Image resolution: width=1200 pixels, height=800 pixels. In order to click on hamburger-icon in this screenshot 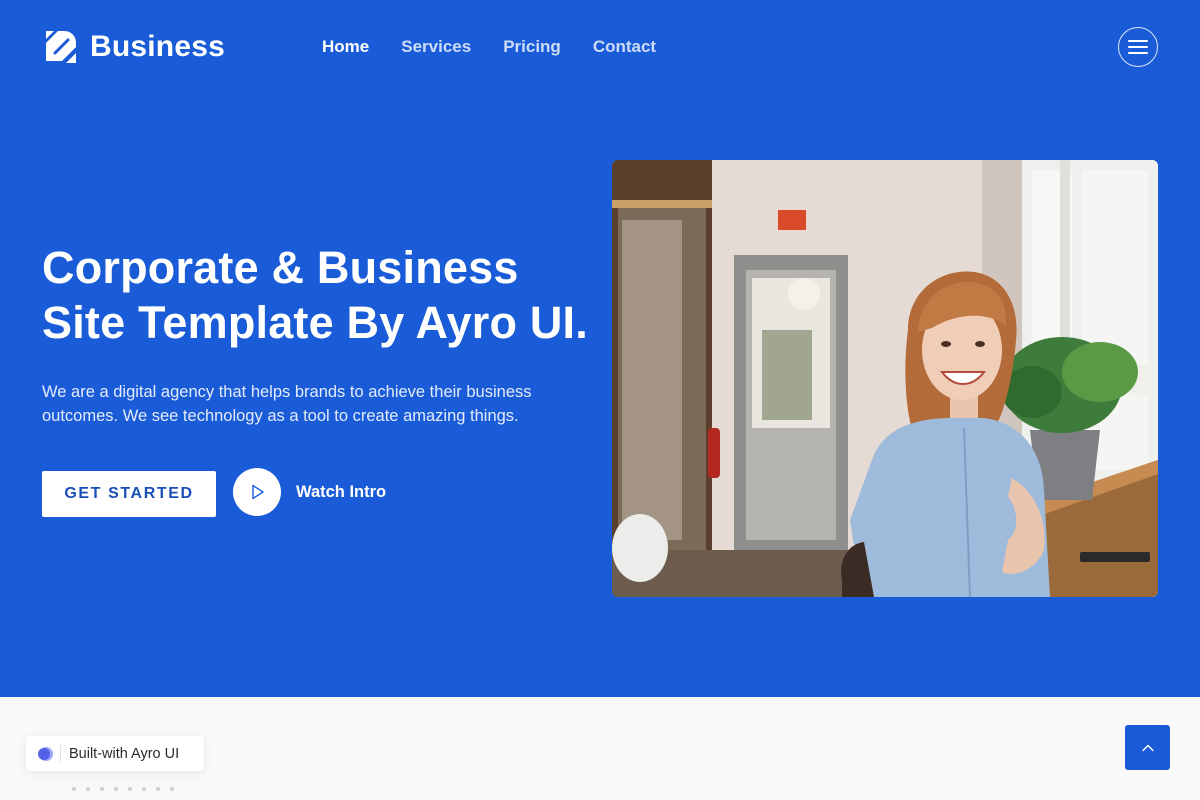, I will do `click(1138, 47)`.